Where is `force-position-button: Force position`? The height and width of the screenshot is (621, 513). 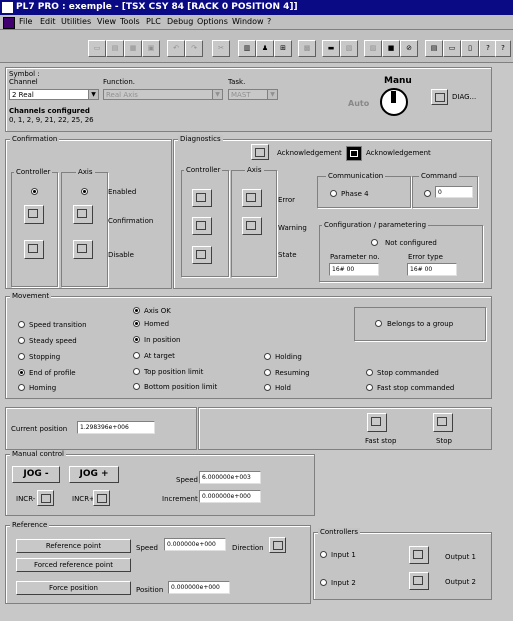 force-position-button: Force position is located at coordinates (73, 588).